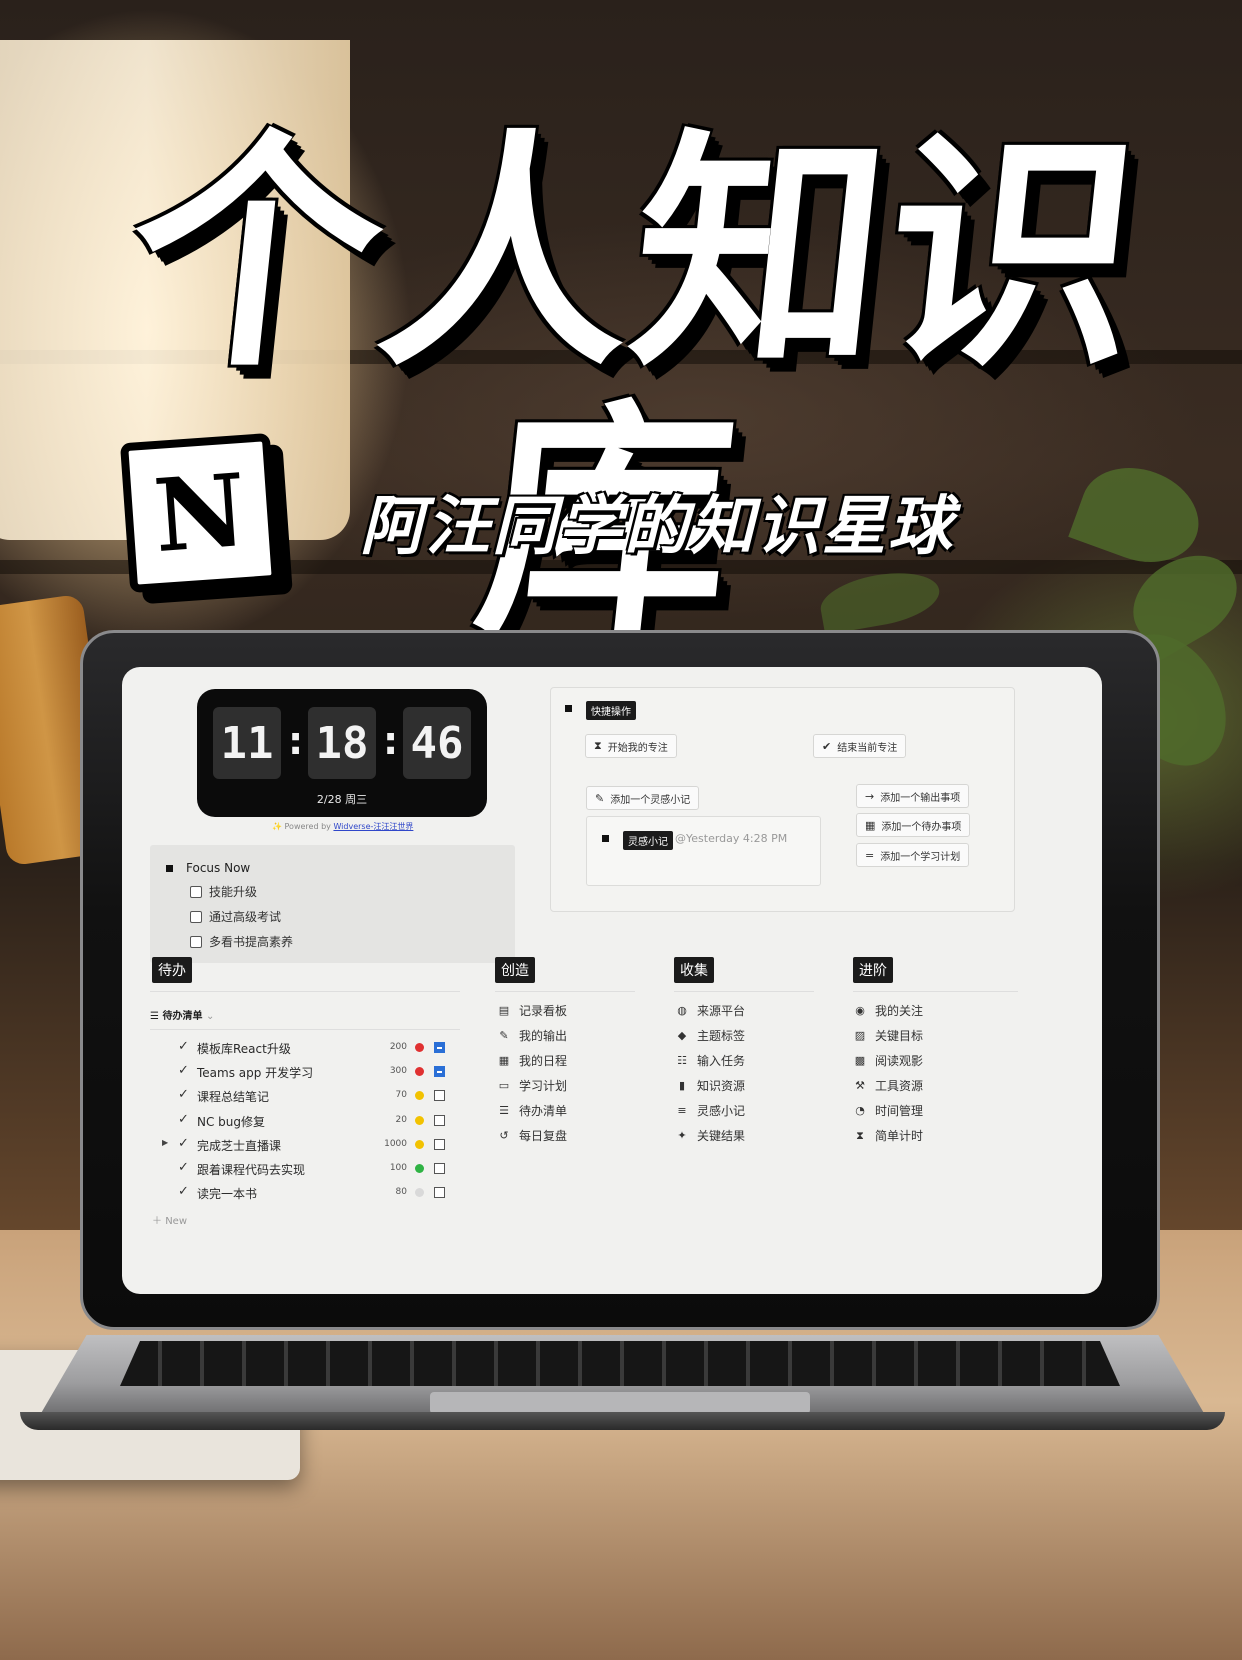 This screenshot has width=1242, height=1660. I want to click on chevron-down-icon: ⌄, so click(210, 1016).